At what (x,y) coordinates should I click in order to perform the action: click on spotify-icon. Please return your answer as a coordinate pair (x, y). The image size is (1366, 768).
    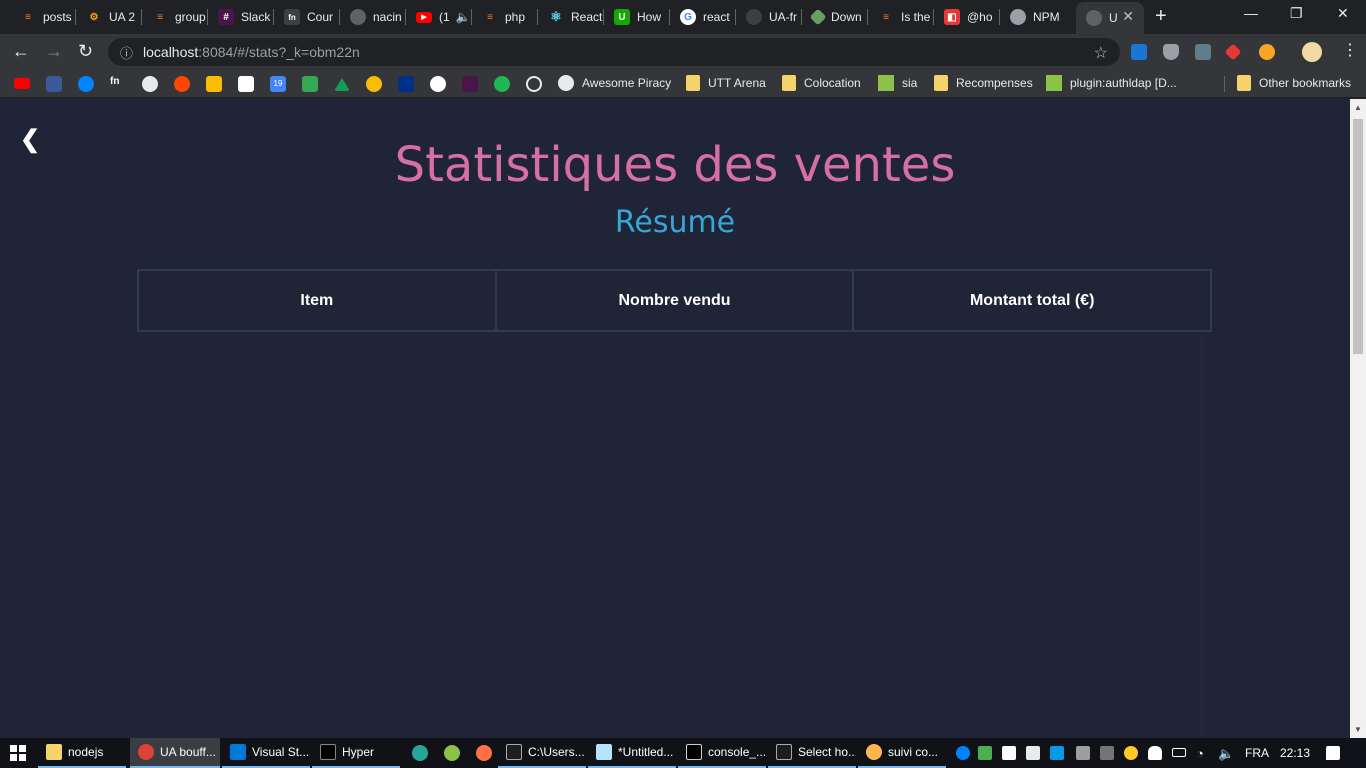
    Looking at the image, I should click on (502, 84).